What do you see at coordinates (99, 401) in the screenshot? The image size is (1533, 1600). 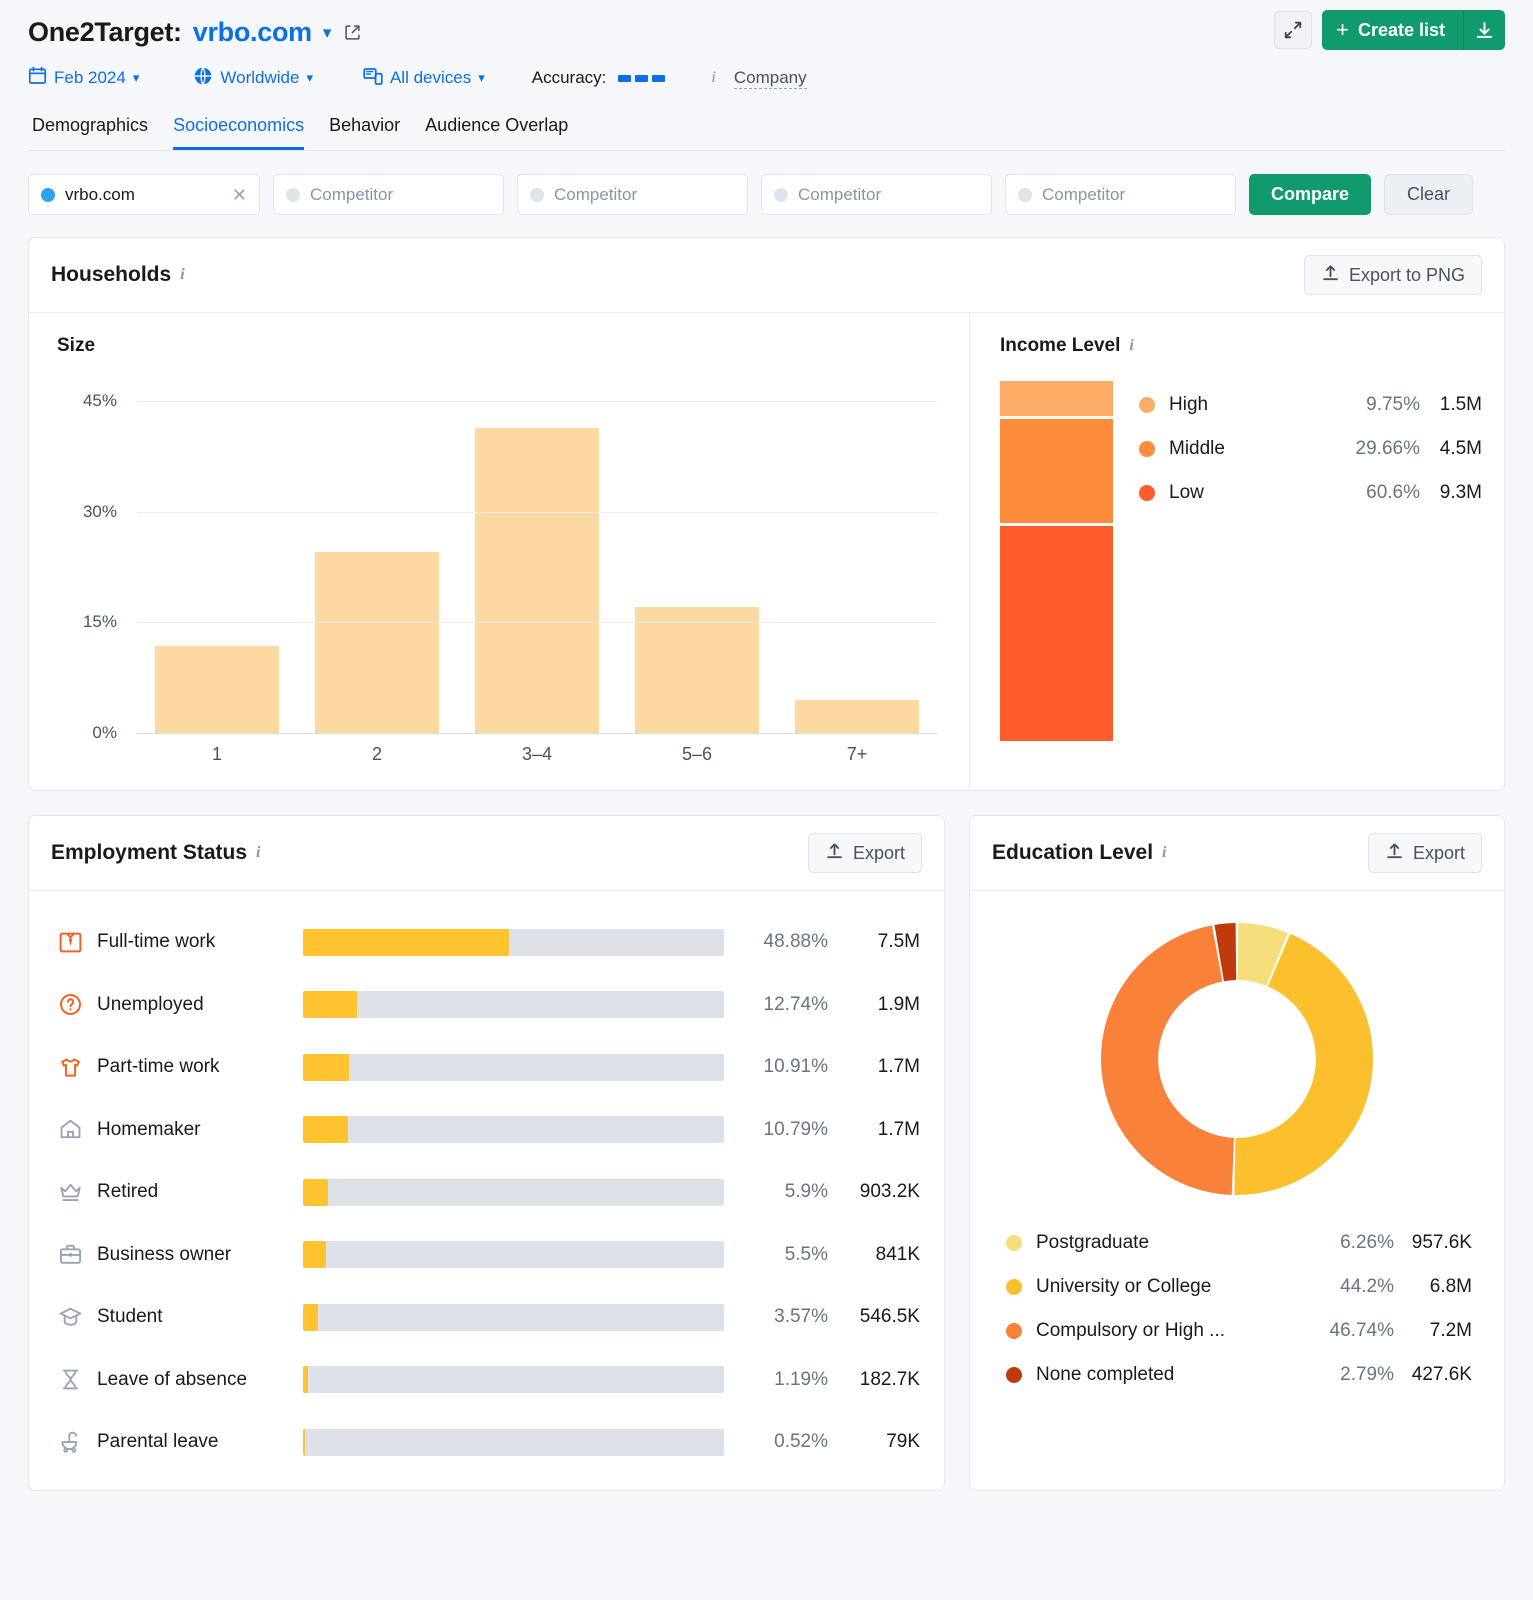 I see `y-axis-tick-label: 45%` at bounding box center [99, 401].